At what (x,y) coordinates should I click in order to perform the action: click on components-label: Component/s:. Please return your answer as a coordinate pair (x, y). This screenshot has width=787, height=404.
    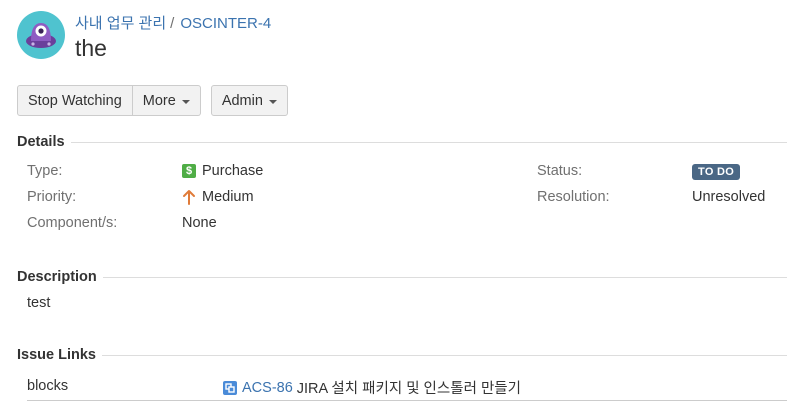
    Looking at the image, I should click on (72, 223).